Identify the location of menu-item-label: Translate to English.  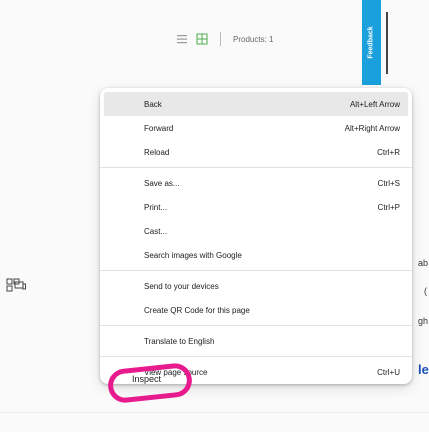
(179, 341).